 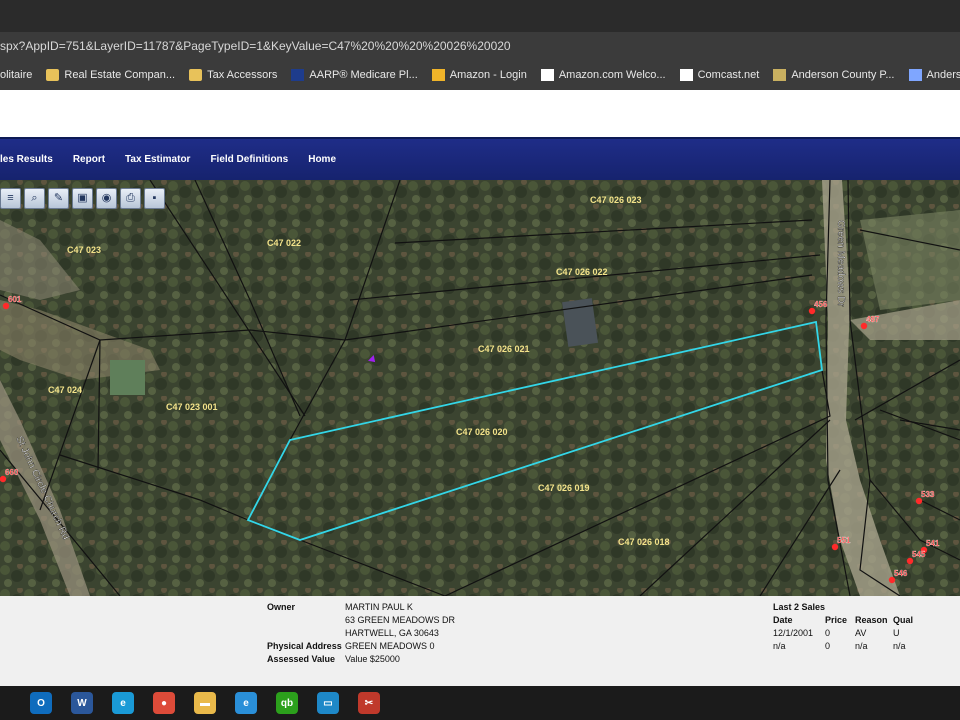 What do you see at coordinates (301, 659) in the screenshot?
I see `assessed-value-label: Assessed Value` at bounding box center [301, 659].